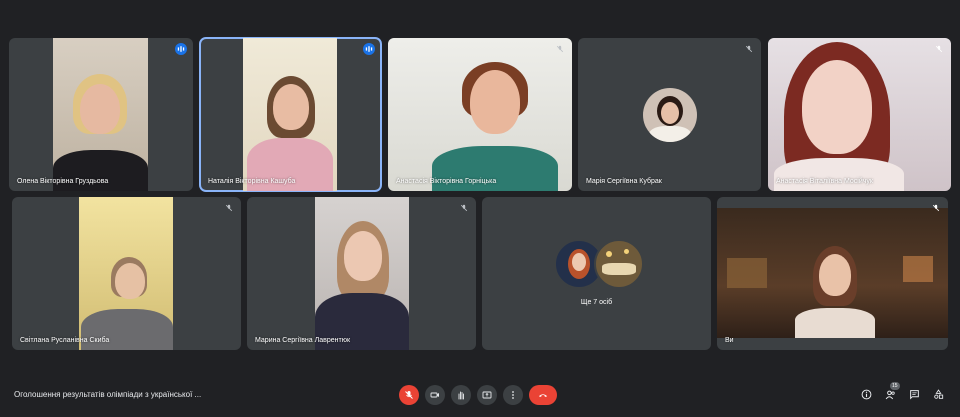 The width and height of the screenshot is (960, 417). What do you see at coordinates (895, 386) in the screenshot?
I see `people-count-badge: 15` at bounding box center [895, 386].